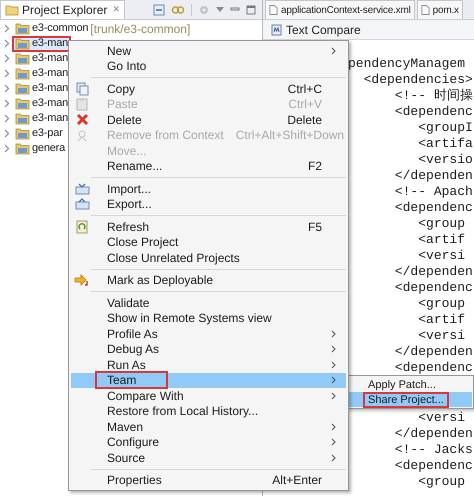  I want to click on explorer-tab: Project Explorer ✕, so click(63, 9).